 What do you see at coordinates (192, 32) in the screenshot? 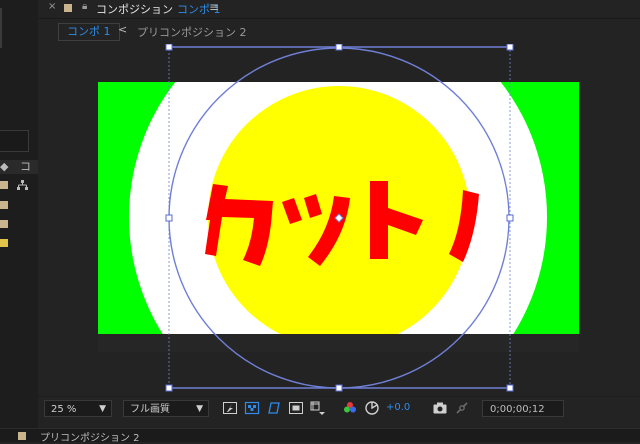
I see `crumb-precomp: プリコンポジション 2` at bounding box center [192, 32].